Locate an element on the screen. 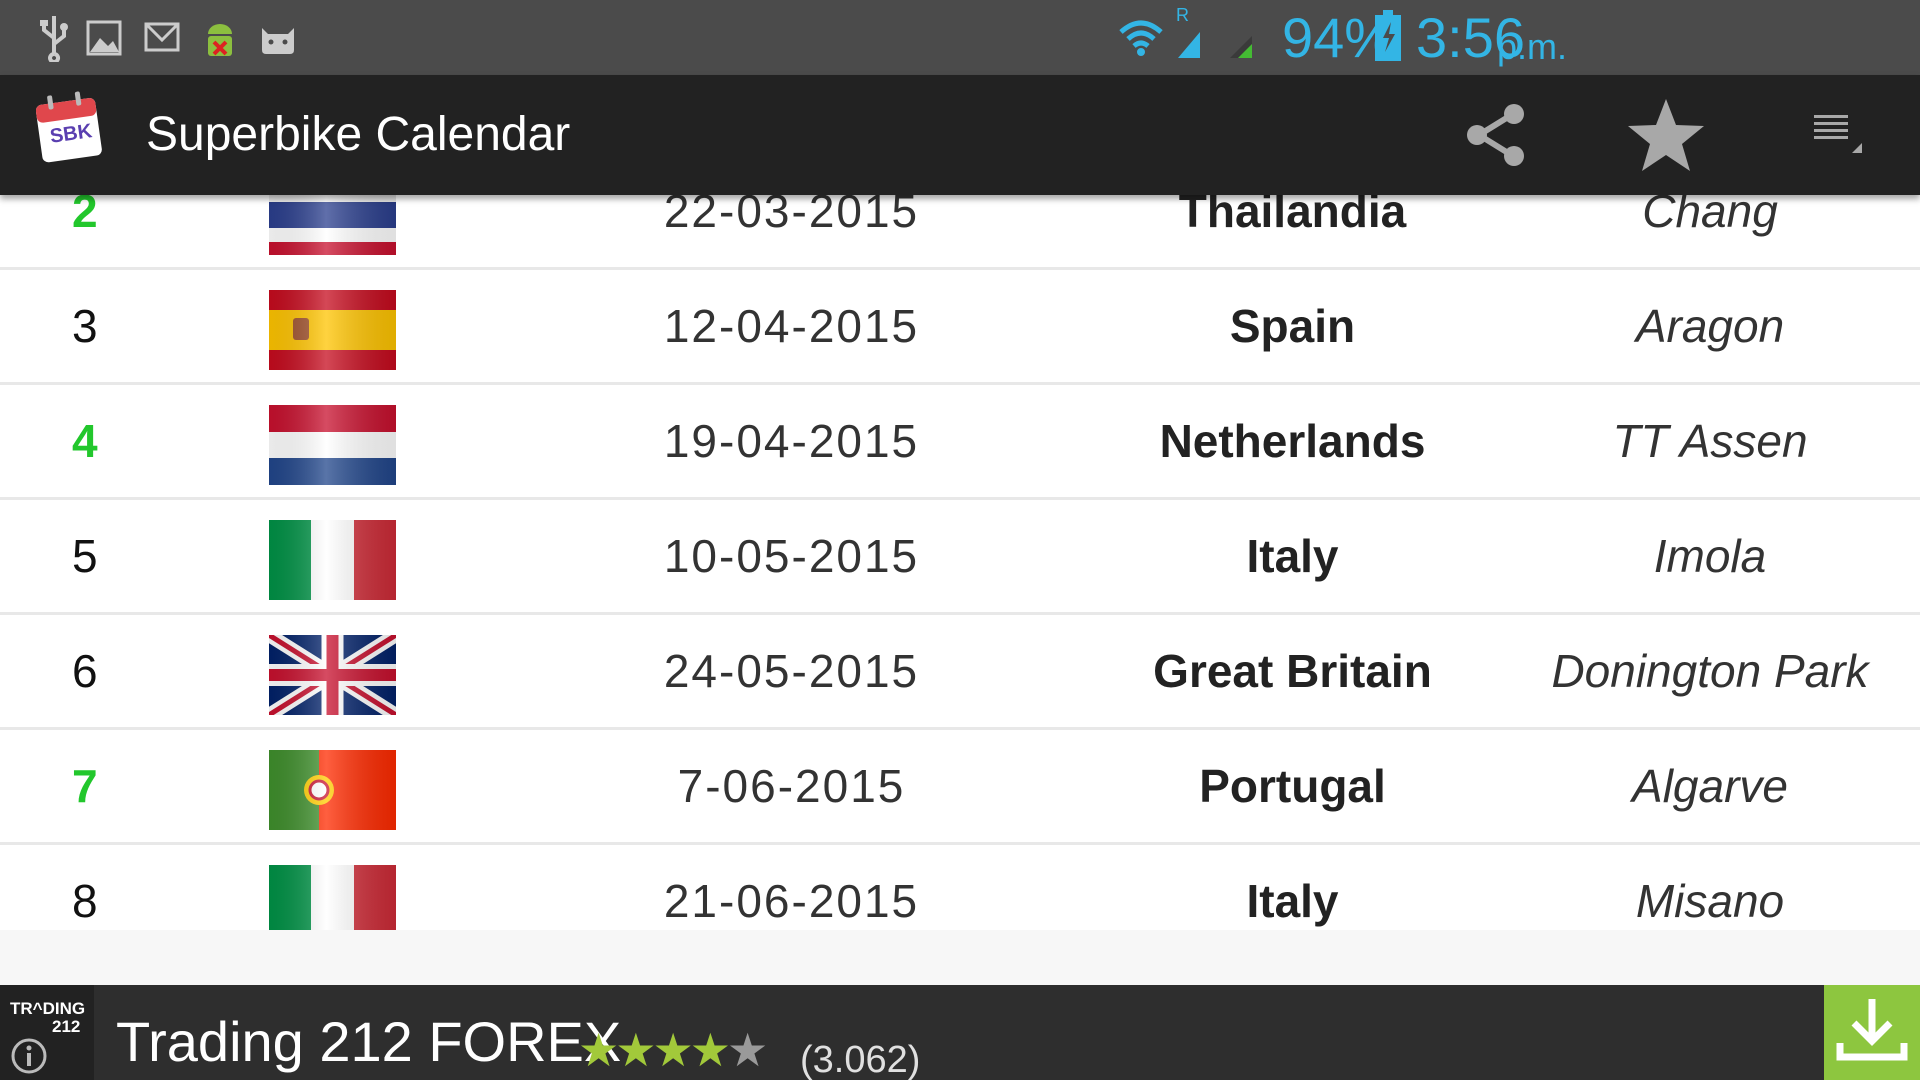 The width and height of the screenshot is (1920, 1080). clock-ampm: p.m. is located at coordinates (1532, 46).